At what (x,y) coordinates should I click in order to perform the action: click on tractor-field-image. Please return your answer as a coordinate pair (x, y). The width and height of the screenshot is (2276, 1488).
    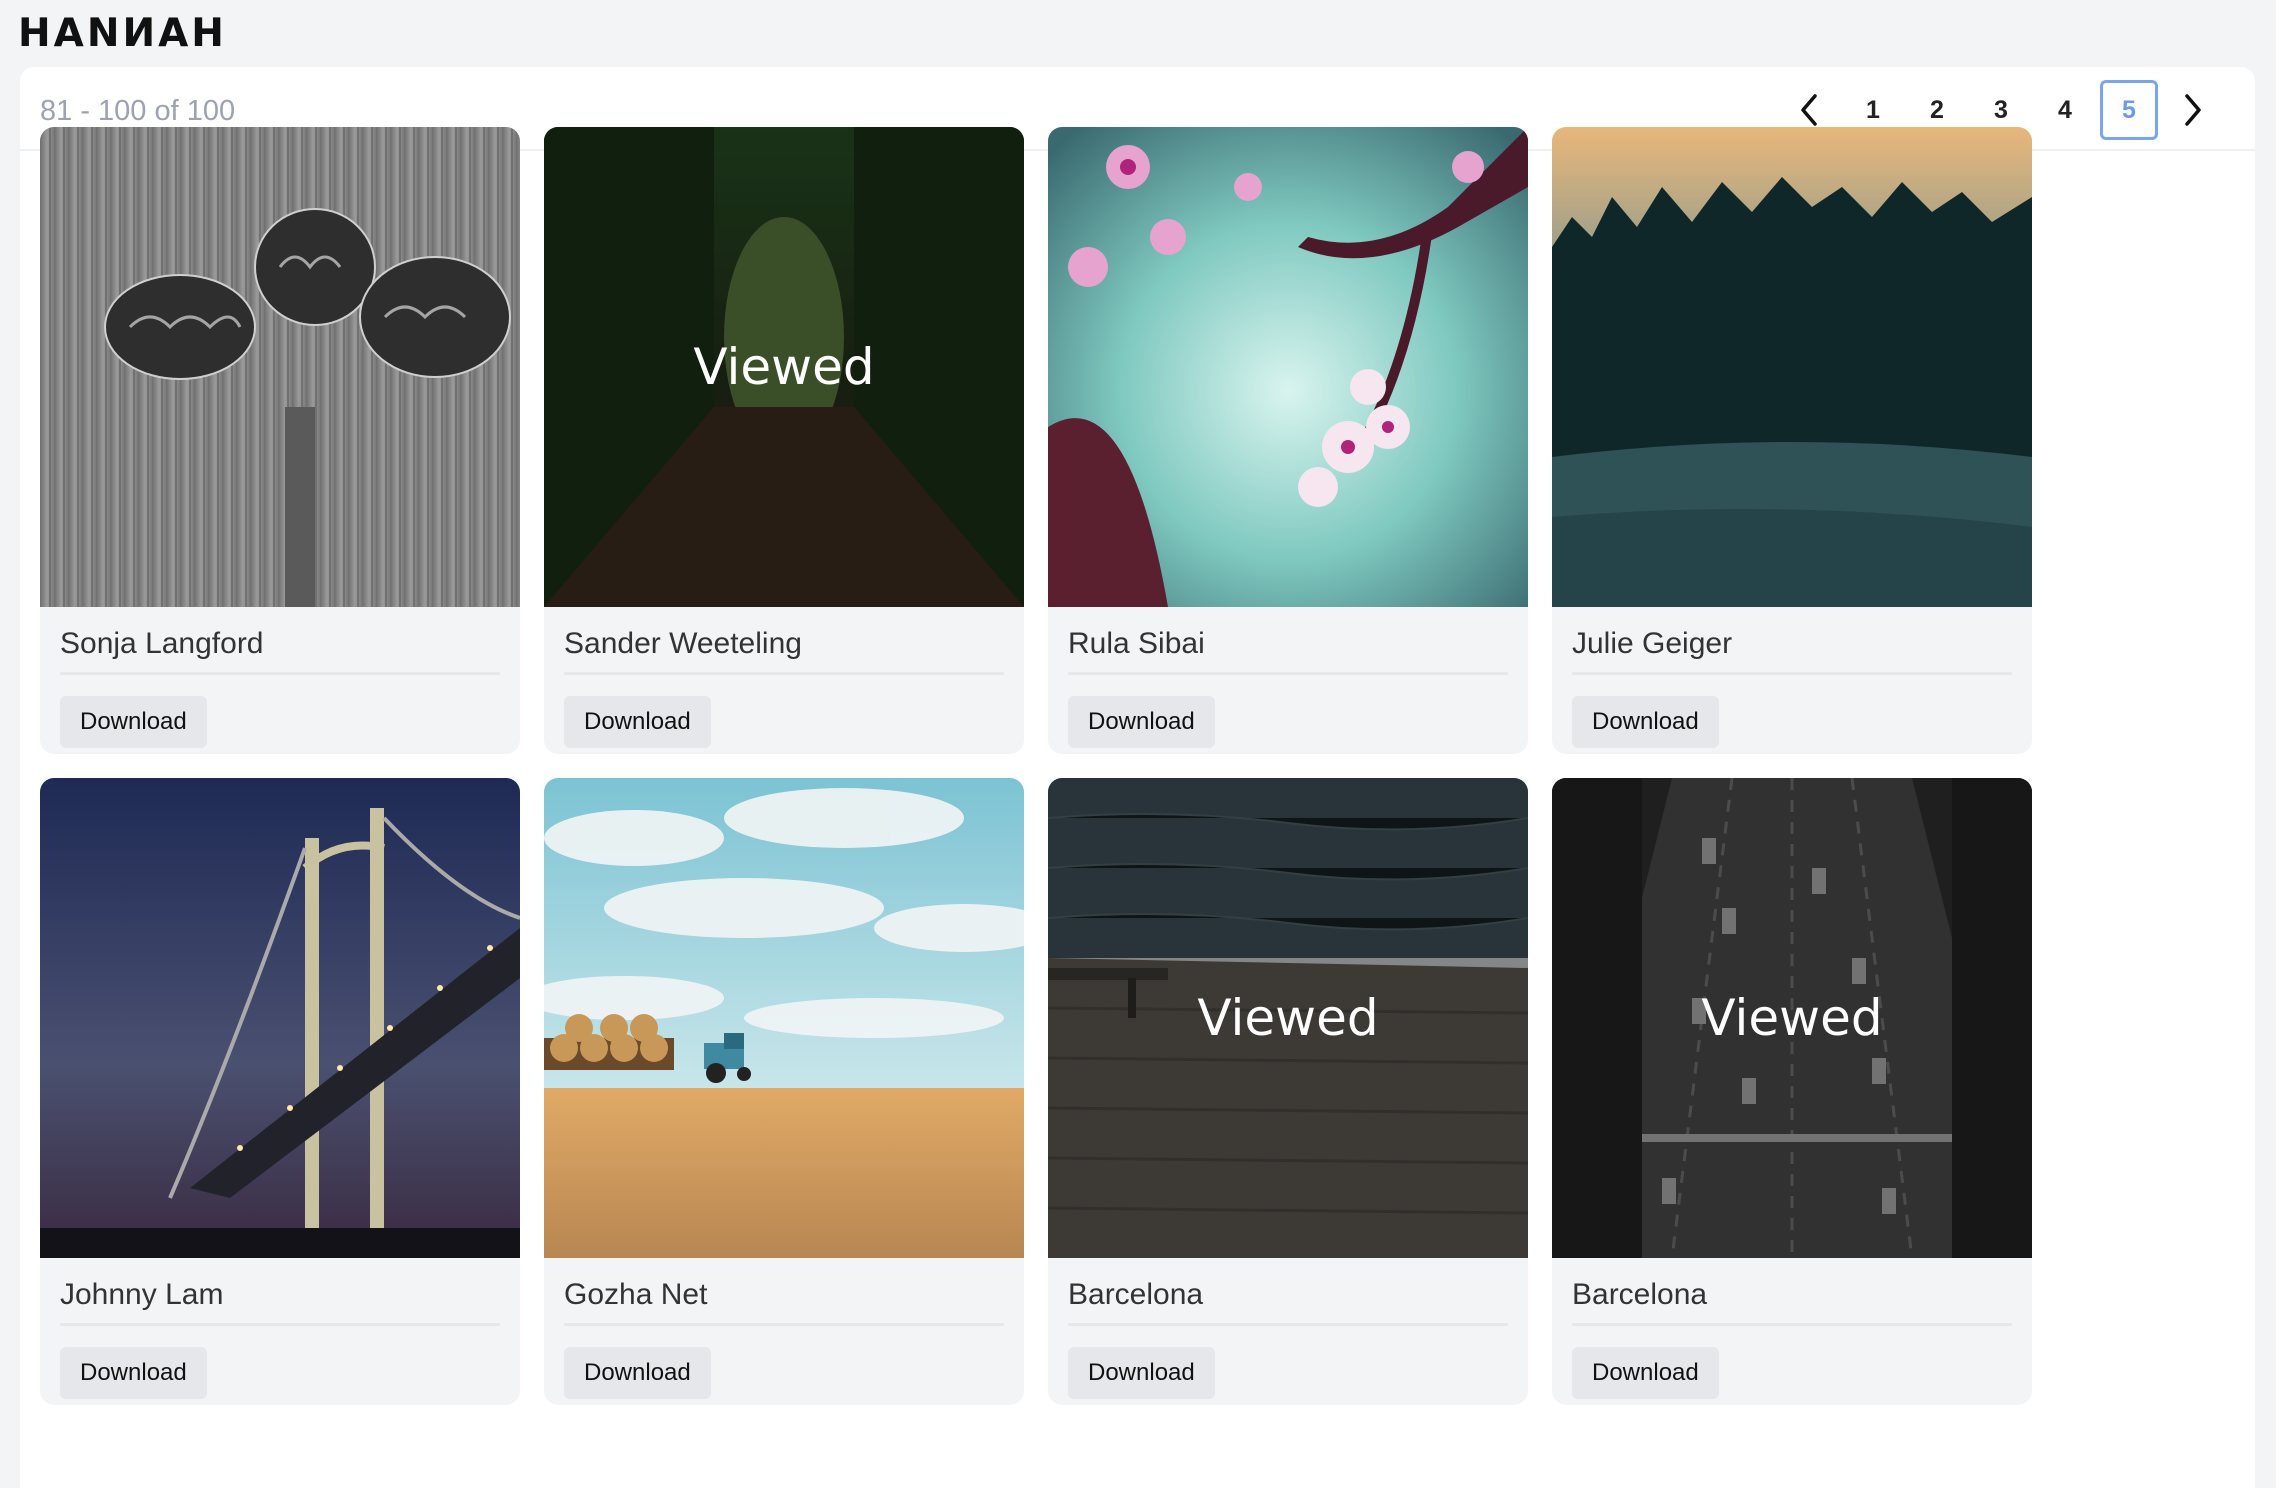
    Looking at the image, I should click on (784, 1018).